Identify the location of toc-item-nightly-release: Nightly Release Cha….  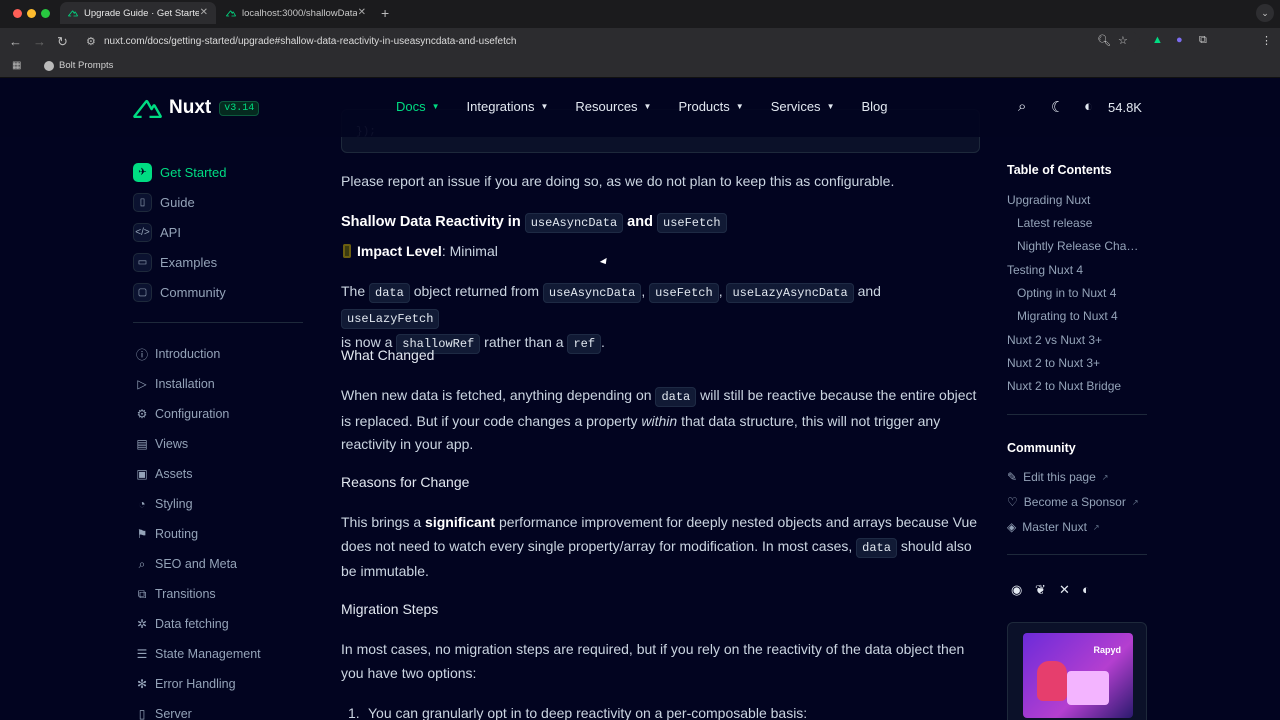
(1077, 246).